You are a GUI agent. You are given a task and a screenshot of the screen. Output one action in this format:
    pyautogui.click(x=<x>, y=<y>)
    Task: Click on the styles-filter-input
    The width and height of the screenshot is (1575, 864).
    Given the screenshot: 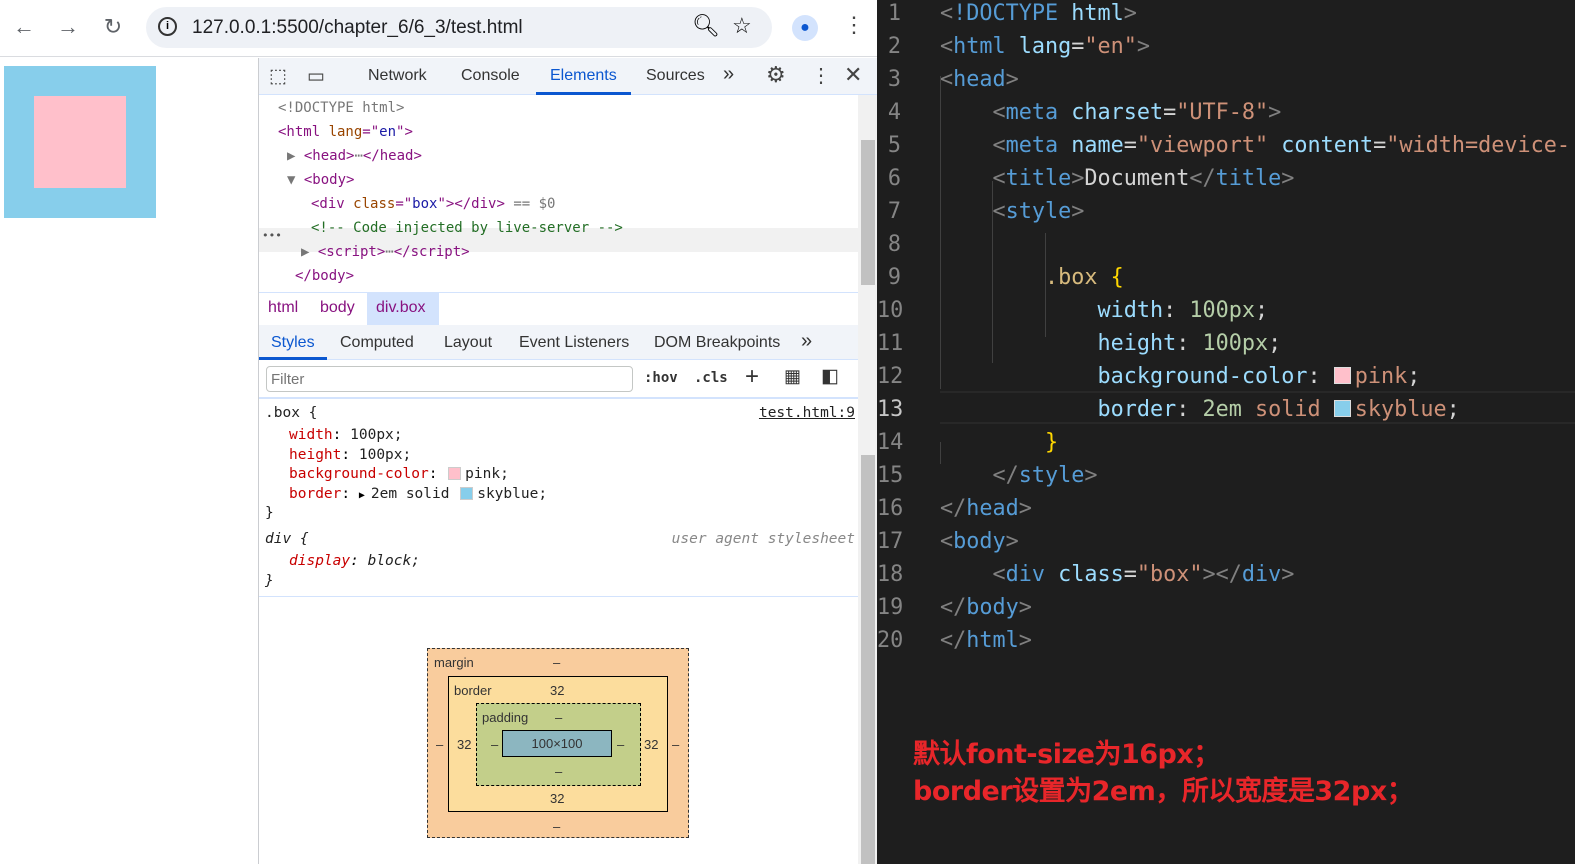 What is the action you would take?
    pyautogui.click(x=449, y=379)
    